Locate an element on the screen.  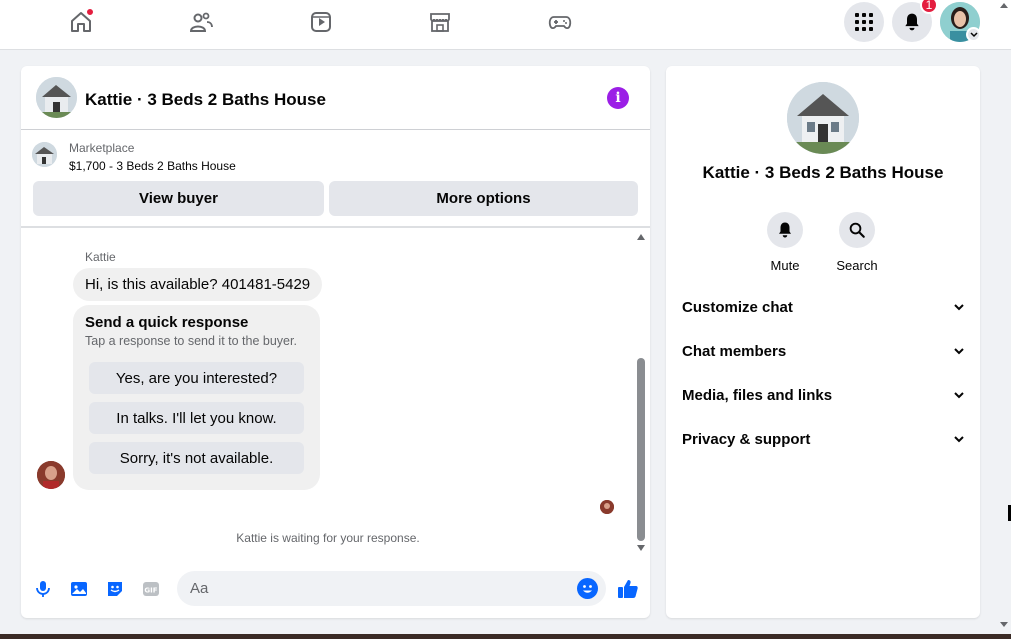
more-options-button: More options is located at coordinates (483, 198).